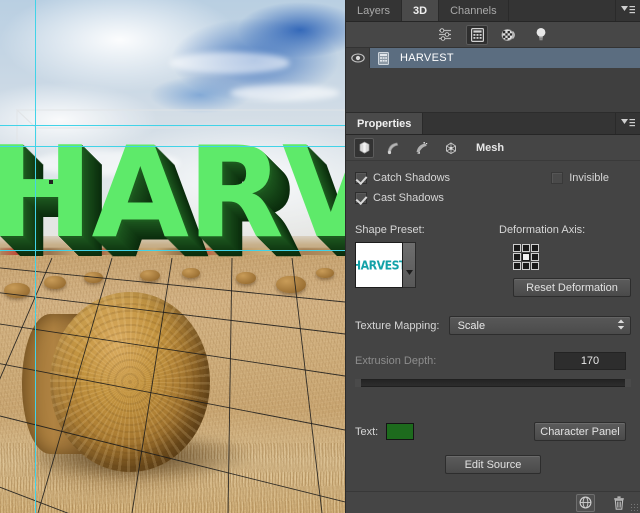 The image size is (640, 513). Describe the element at coordinates (451, 148) in the screenshot. I see `coordinates-icon` at that location.